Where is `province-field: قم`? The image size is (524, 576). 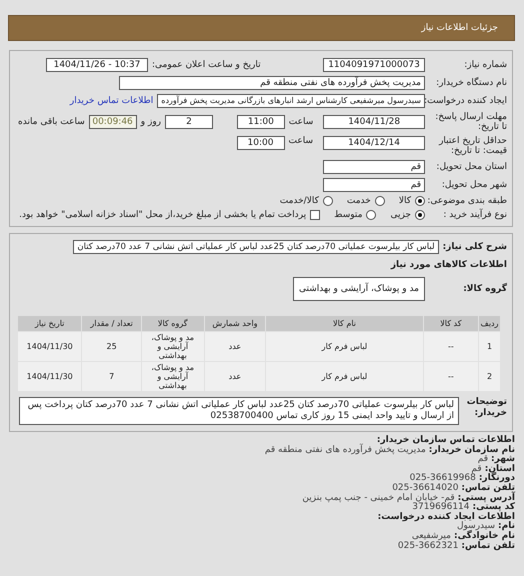
province-field: قم is located at coordinates (374, 167).